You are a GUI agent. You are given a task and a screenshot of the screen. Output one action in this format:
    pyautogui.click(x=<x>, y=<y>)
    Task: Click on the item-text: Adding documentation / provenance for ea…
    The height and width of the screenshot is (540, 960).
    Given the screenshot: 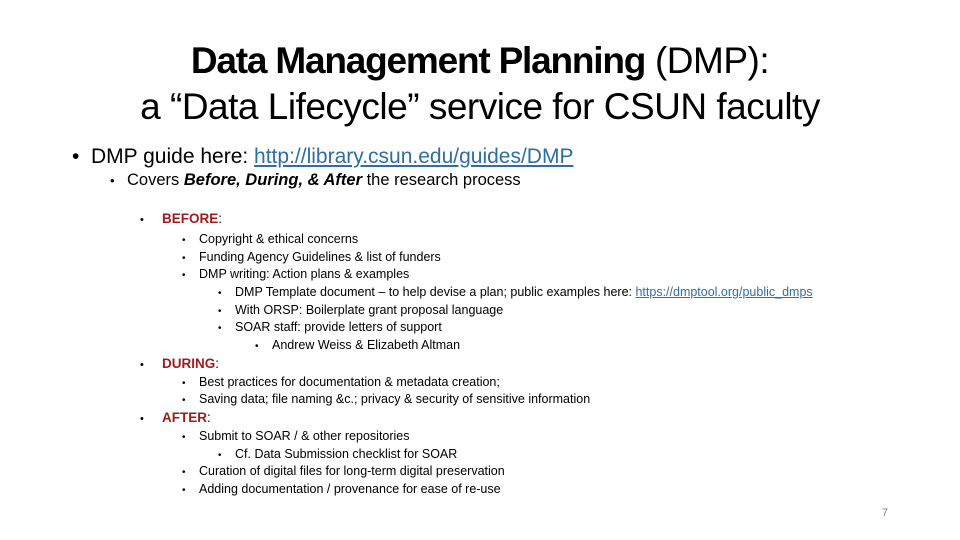 What is the action you would take?
    pyautogui.click(x=350, y=489)
    